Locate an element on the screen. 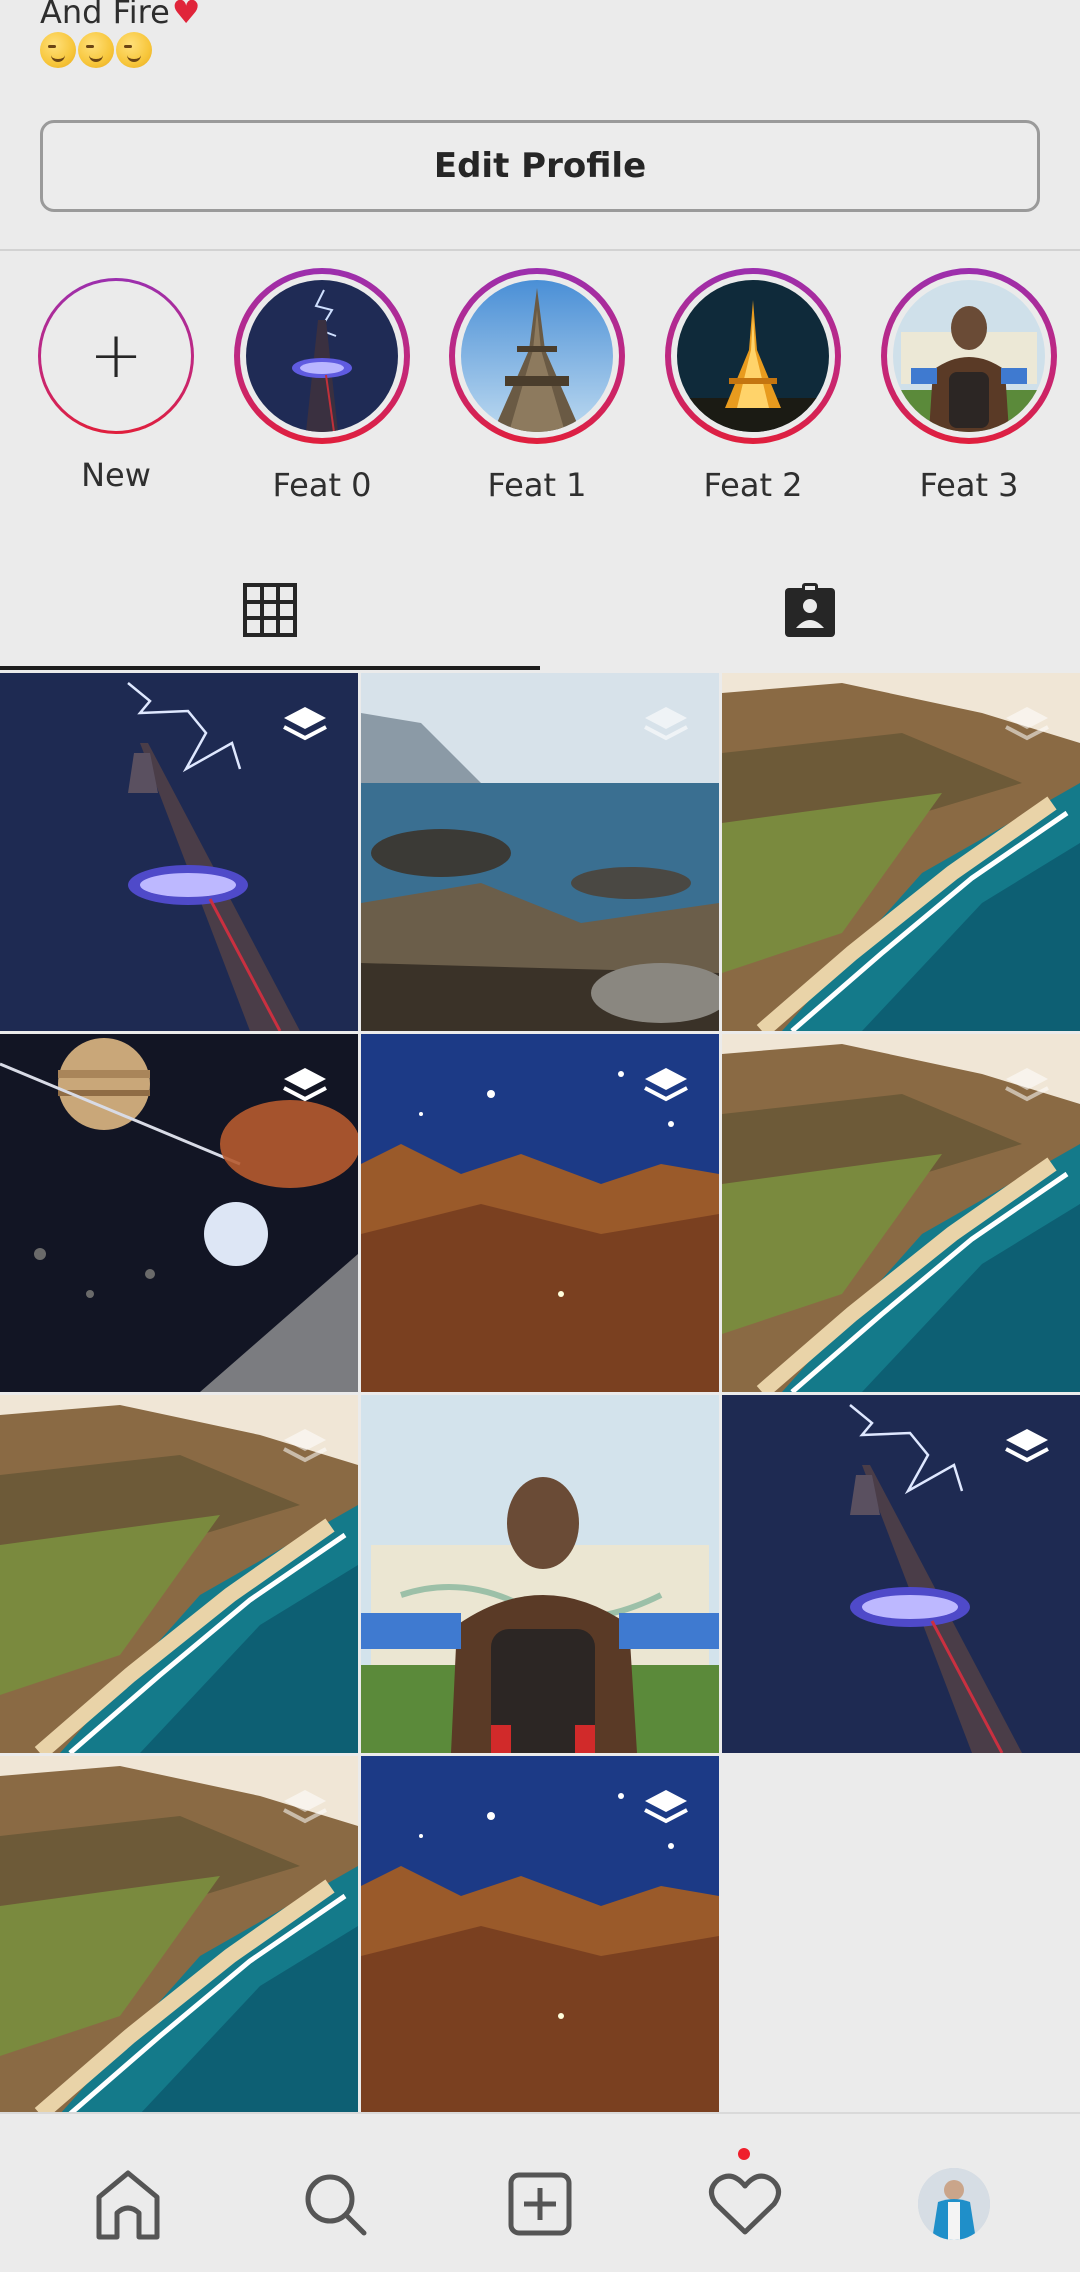 This screenshot has height=2272, width=1080. heart-icon is located at coordinates (745, 2204).